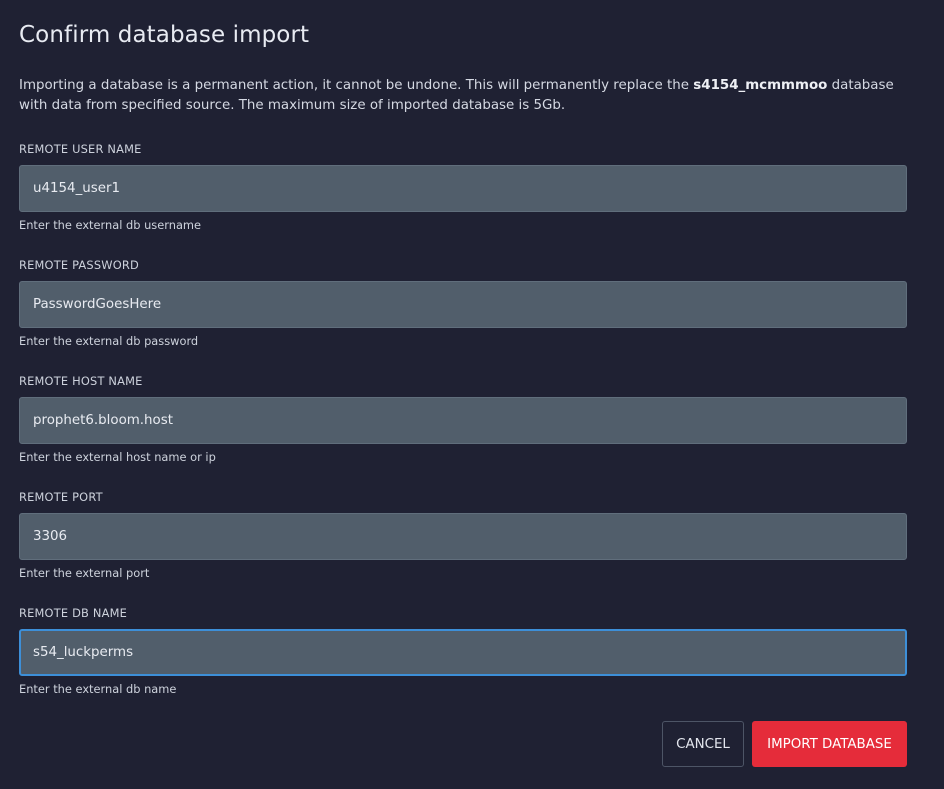  Describe the element at coordinates (109, 341) in the screenshot. I see `remote-password-helper: Enter the external db password` at that location.